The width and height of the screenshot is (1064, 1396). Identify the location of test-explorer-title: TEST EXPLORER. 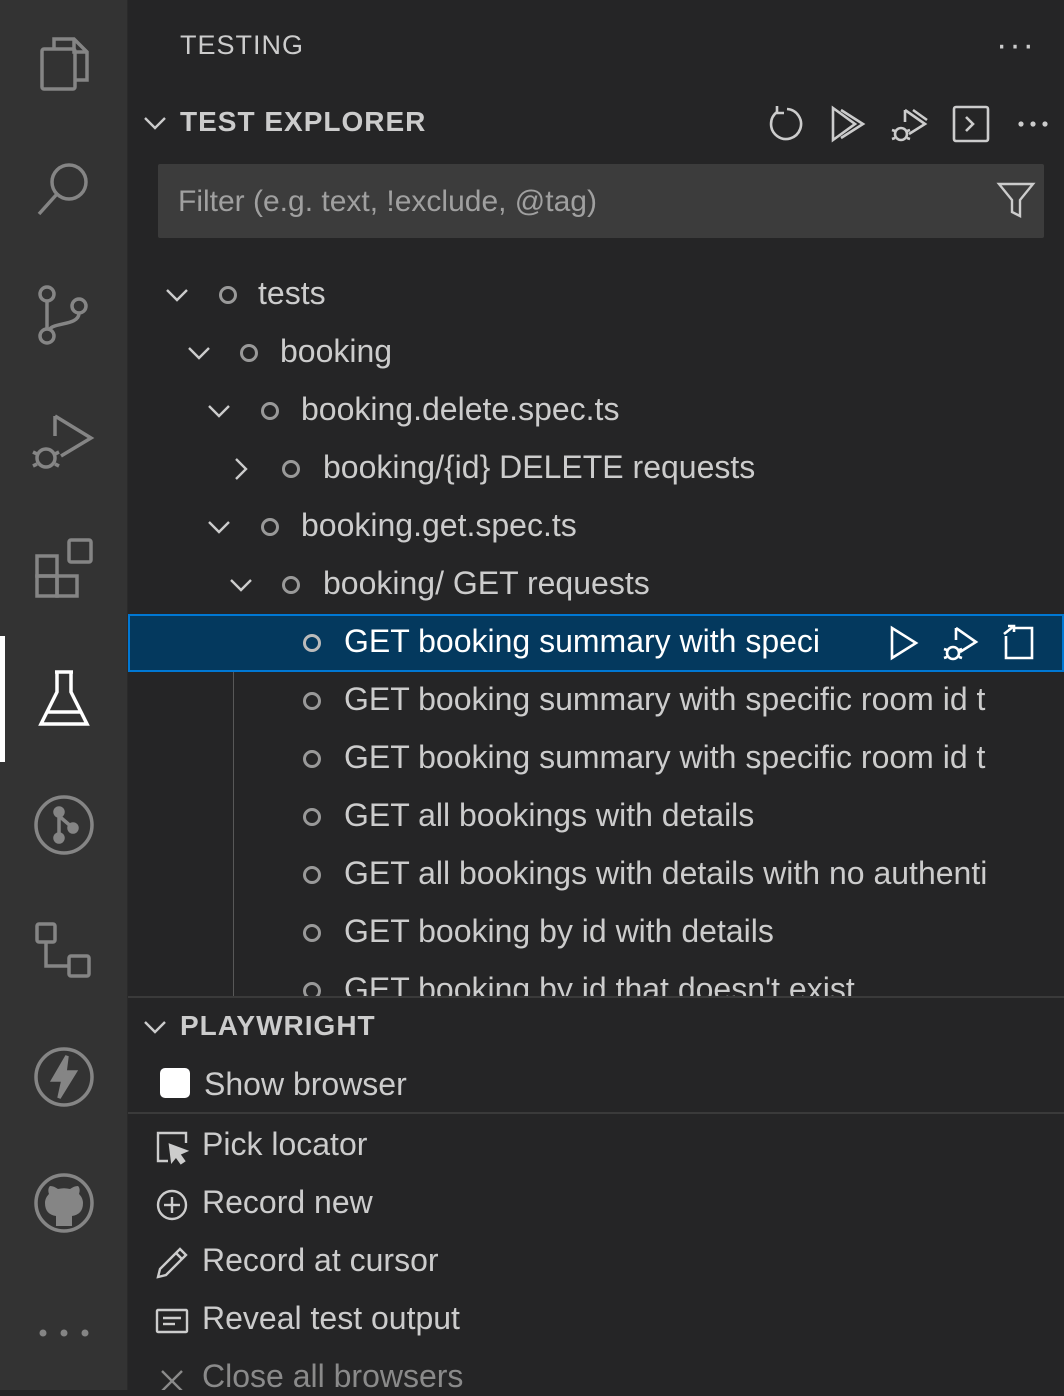
(303, 121).